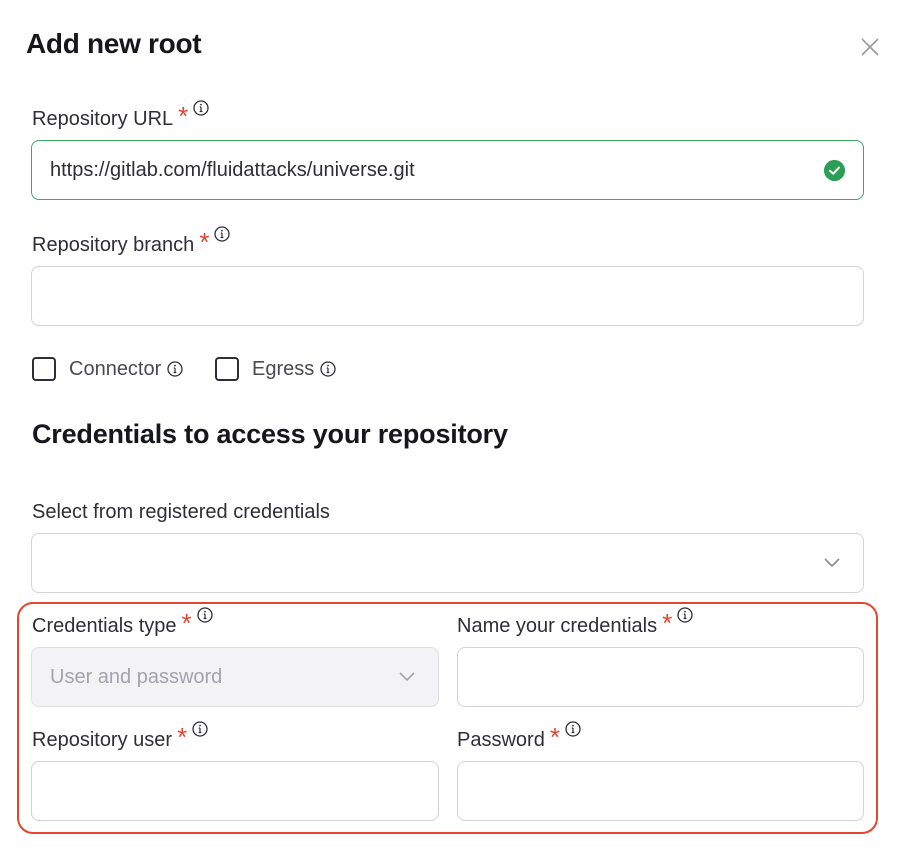 The width and height of the screenshot is (897, 858). Describe the element at coordinates (660, 791) in the screenshot. I see `password-input` at that location.